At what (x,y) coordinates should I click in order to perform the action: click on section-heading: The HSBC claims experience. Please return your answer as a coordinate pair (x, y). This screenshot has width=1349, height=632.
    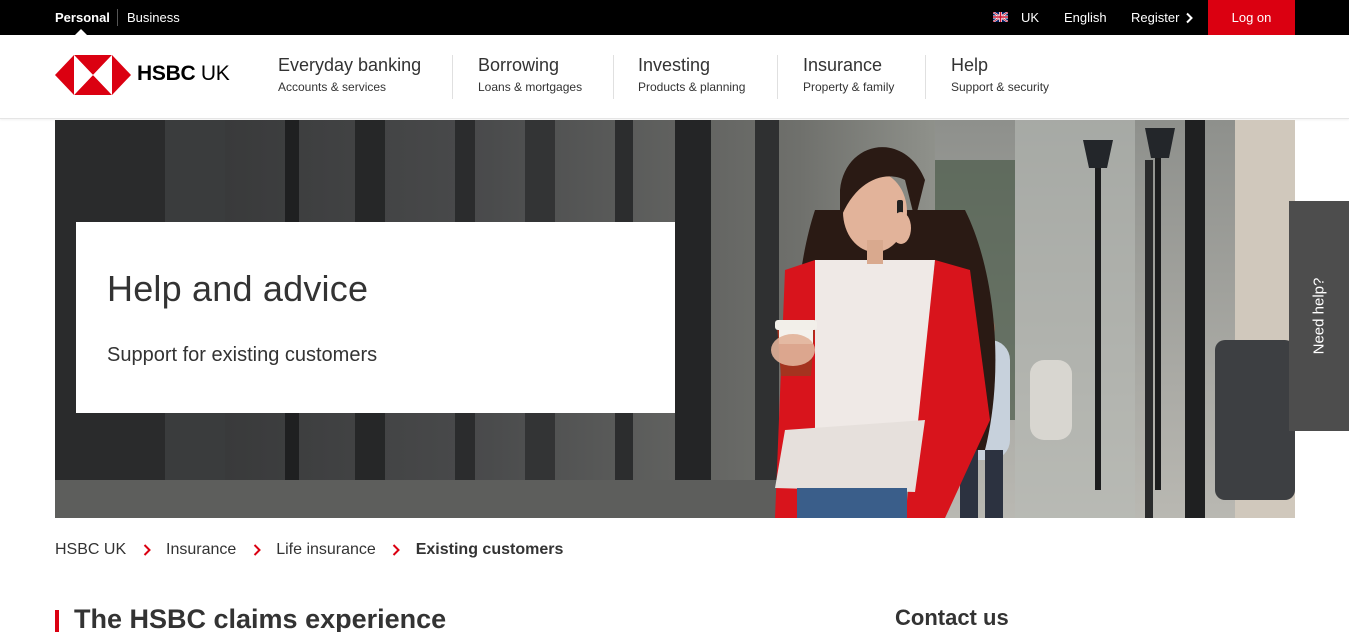
    Looking at the image, I should click on (260, 618).